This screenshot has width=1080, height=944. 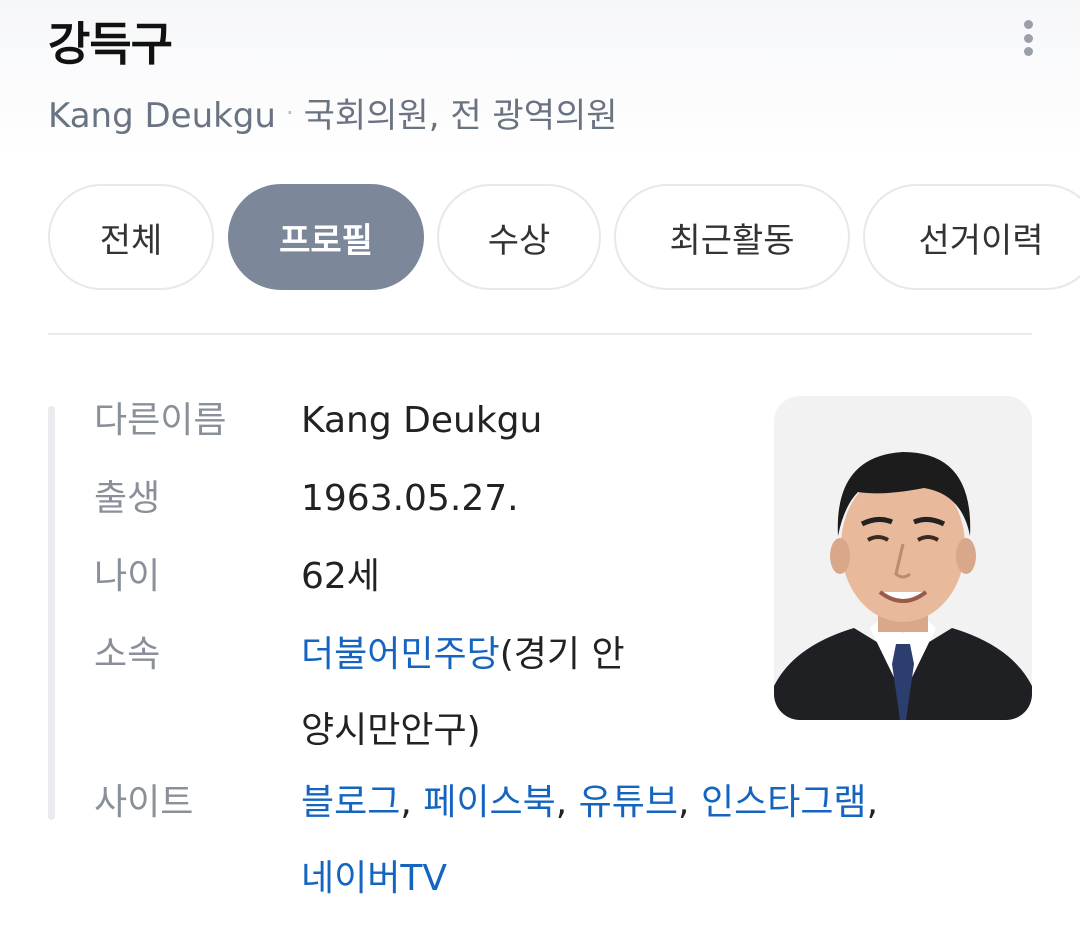 What do you see at coordinates (589, 841) in the screenshot?
I see `value-sites: 블로그, 페이스북, 유튜브, 인스타그램, 네이버TV` at bounding box center [589, 841].